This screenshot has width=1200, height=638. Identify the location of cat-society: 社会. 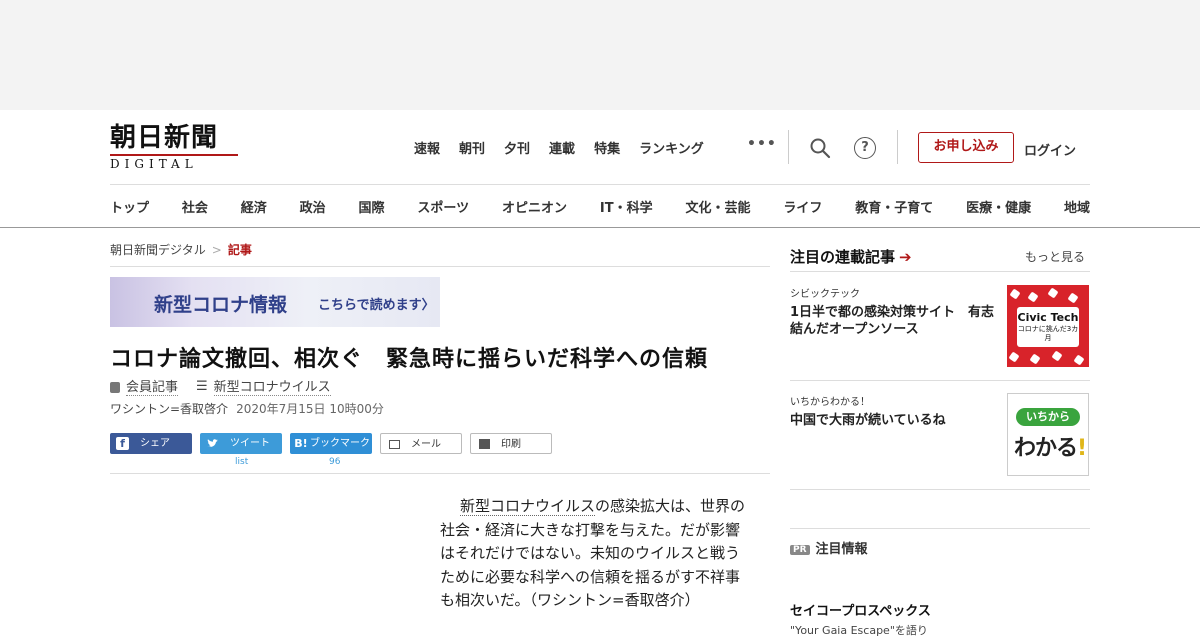
(195, 206).